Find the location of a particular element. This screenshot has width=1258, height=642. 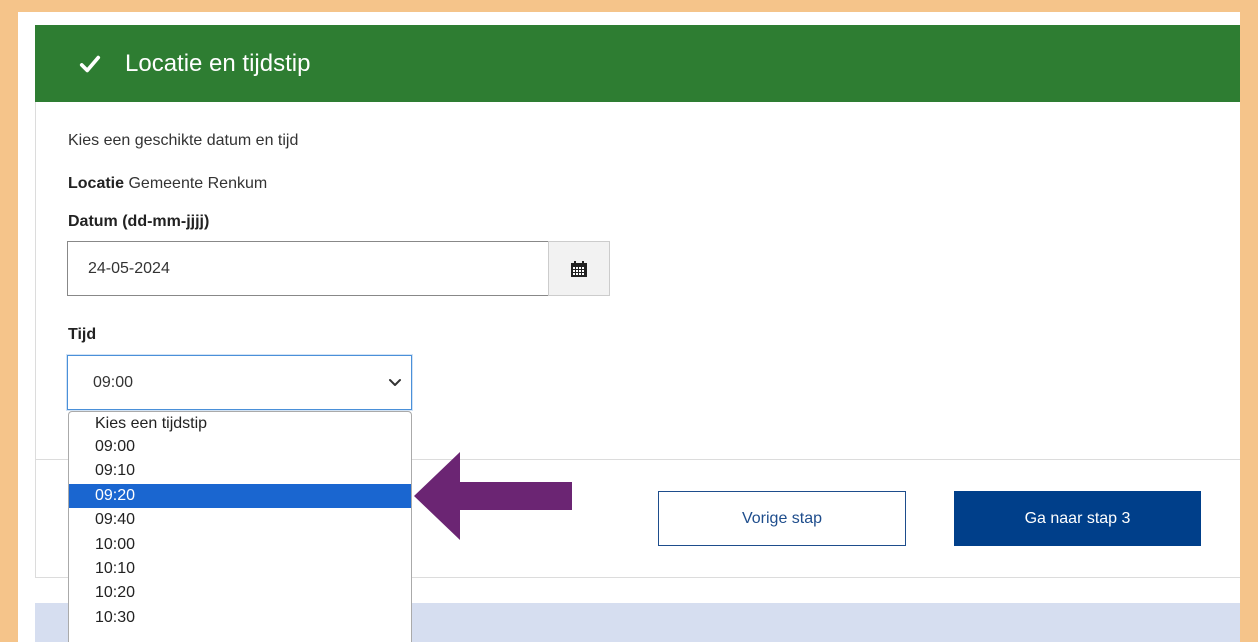

time-option: 10:00 is located at coordinates (240, 545).